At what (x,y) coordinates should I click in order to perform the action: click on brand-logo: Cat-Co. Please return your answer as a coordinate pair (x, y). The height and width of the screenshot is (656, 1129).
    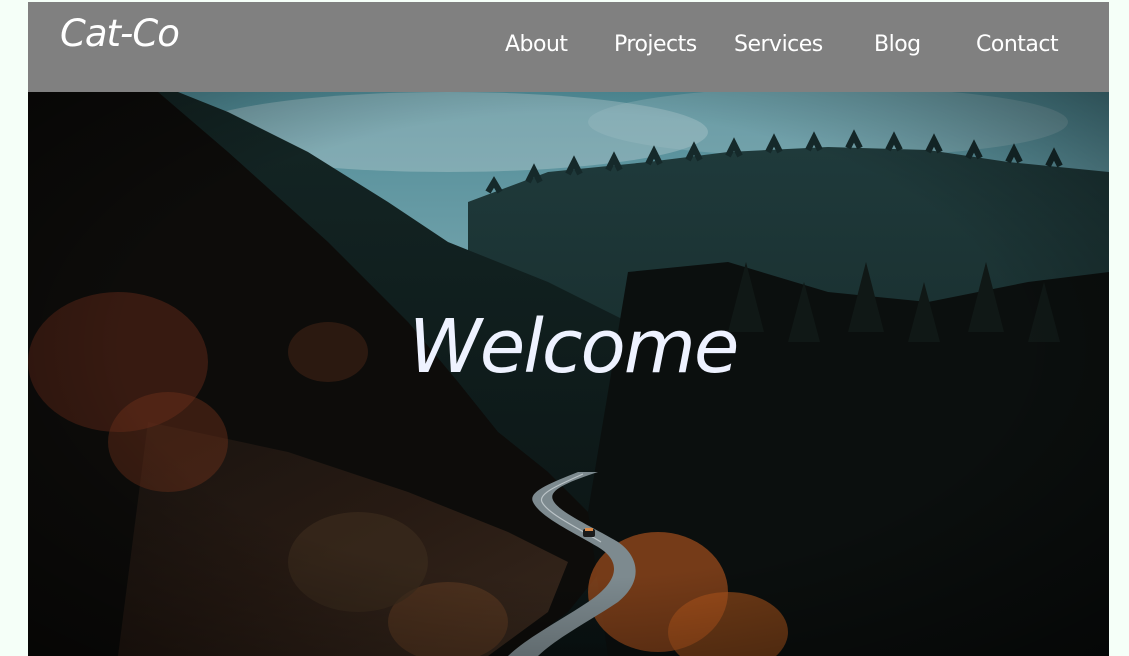
    Looking at the image, I should click on (120, 33).